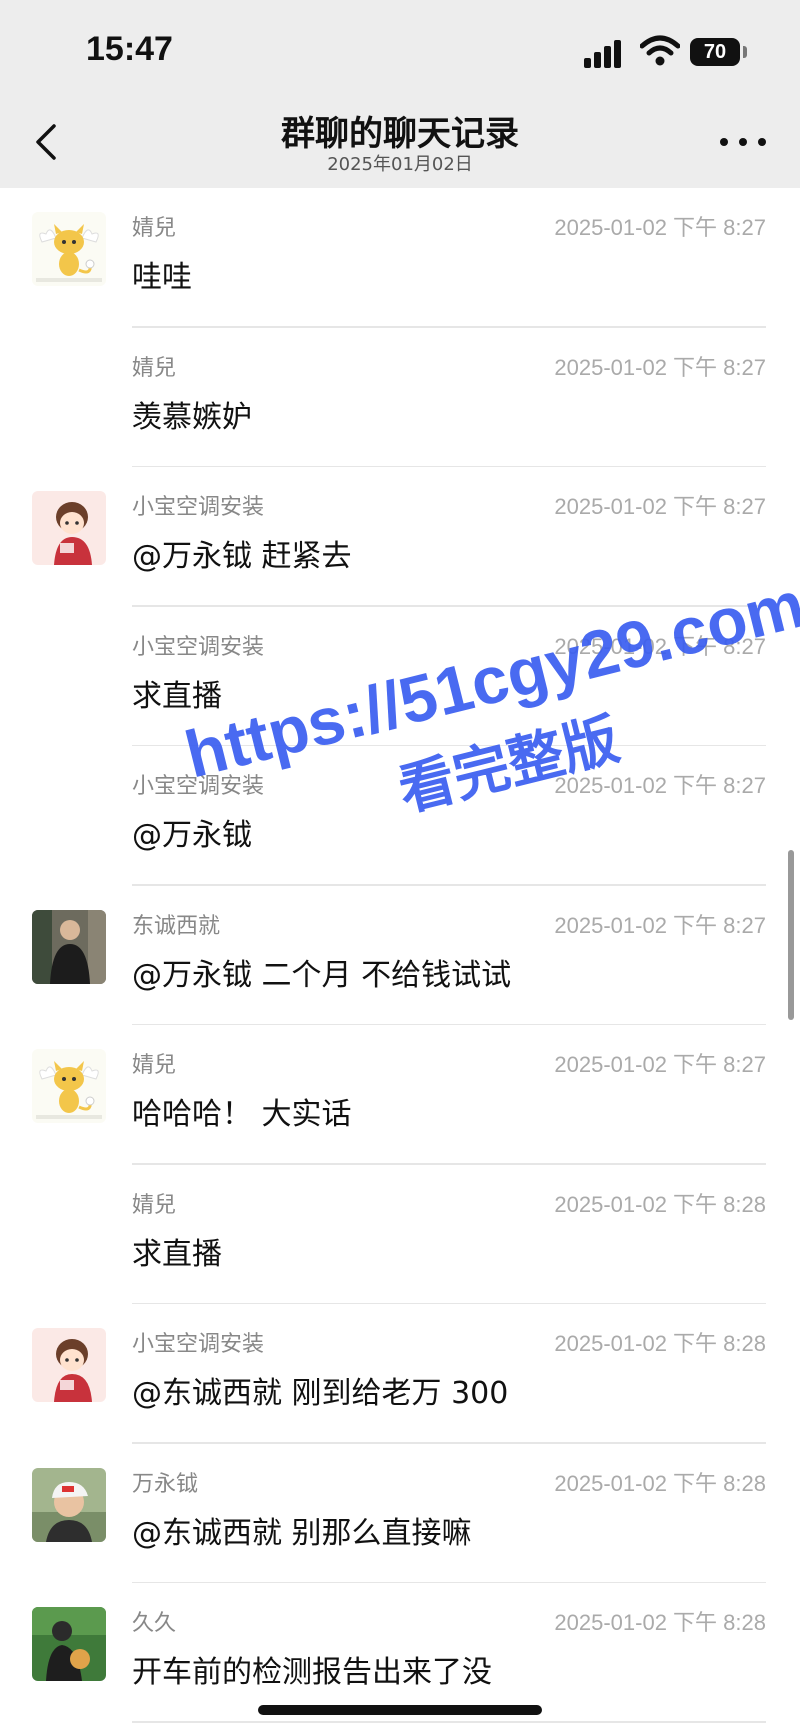 The width and height of the screenshot is (800, 1733). I want to click on message-text: 哈哈哈！ 大实话, so click(242, 1114).